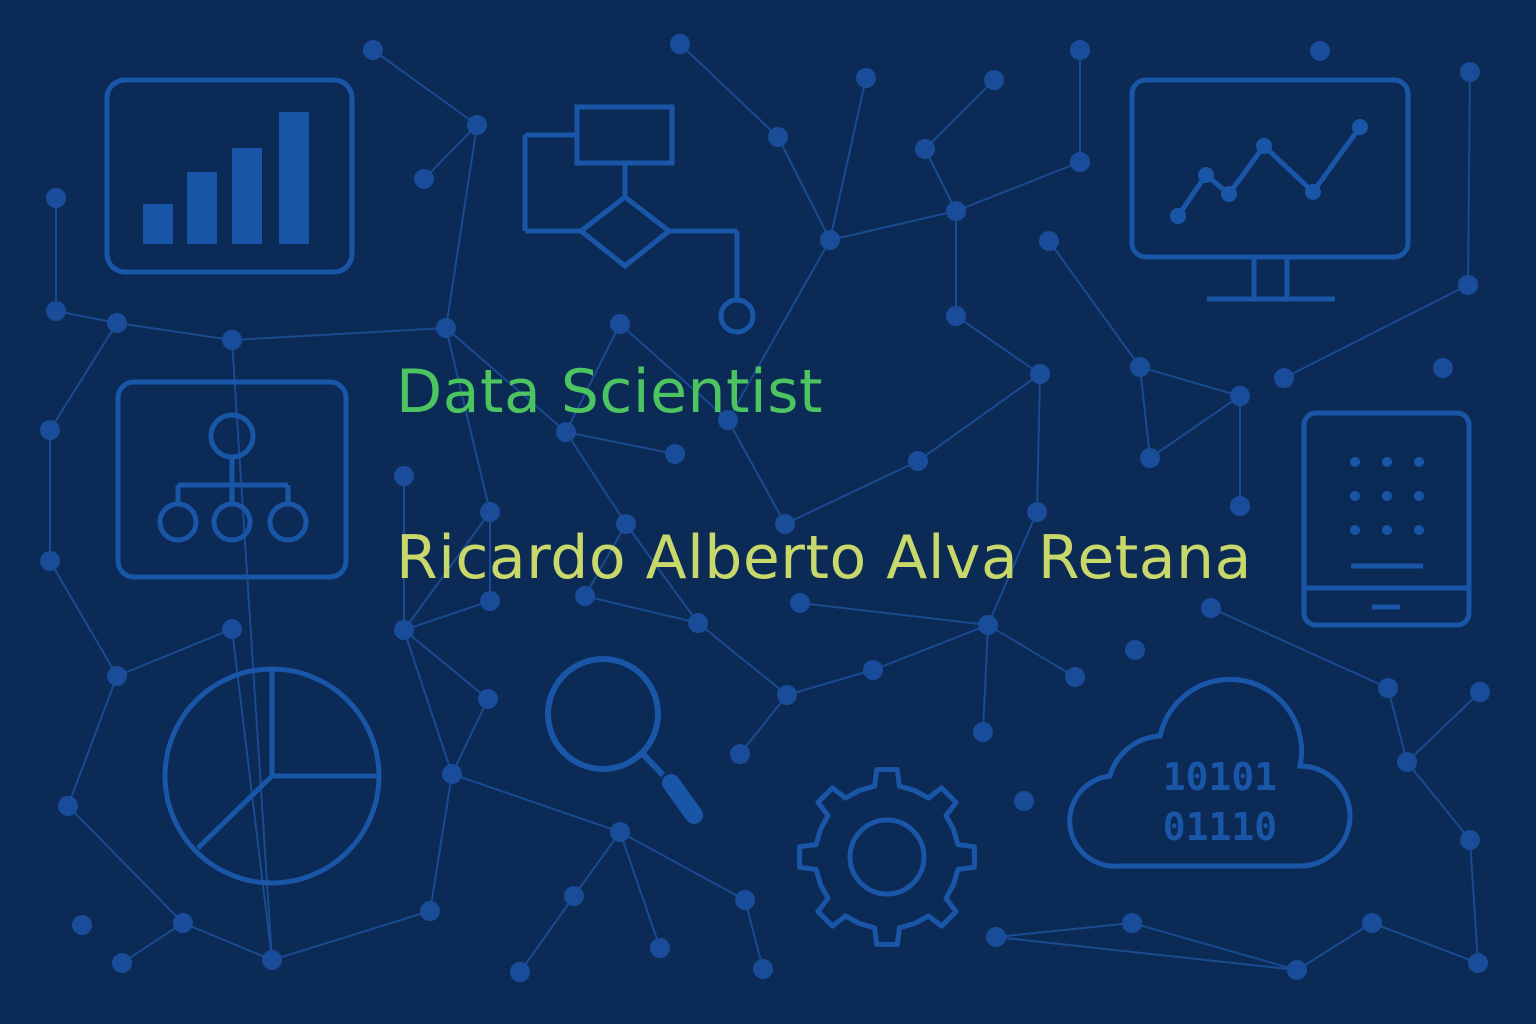 The height and width of the screenshot is (1024, 1536). What do you see at coordinates (824, 558) in the screenshot?
I see `person-name: Ricardo Alberto Alva Retana` at bounding box center [824, 558].